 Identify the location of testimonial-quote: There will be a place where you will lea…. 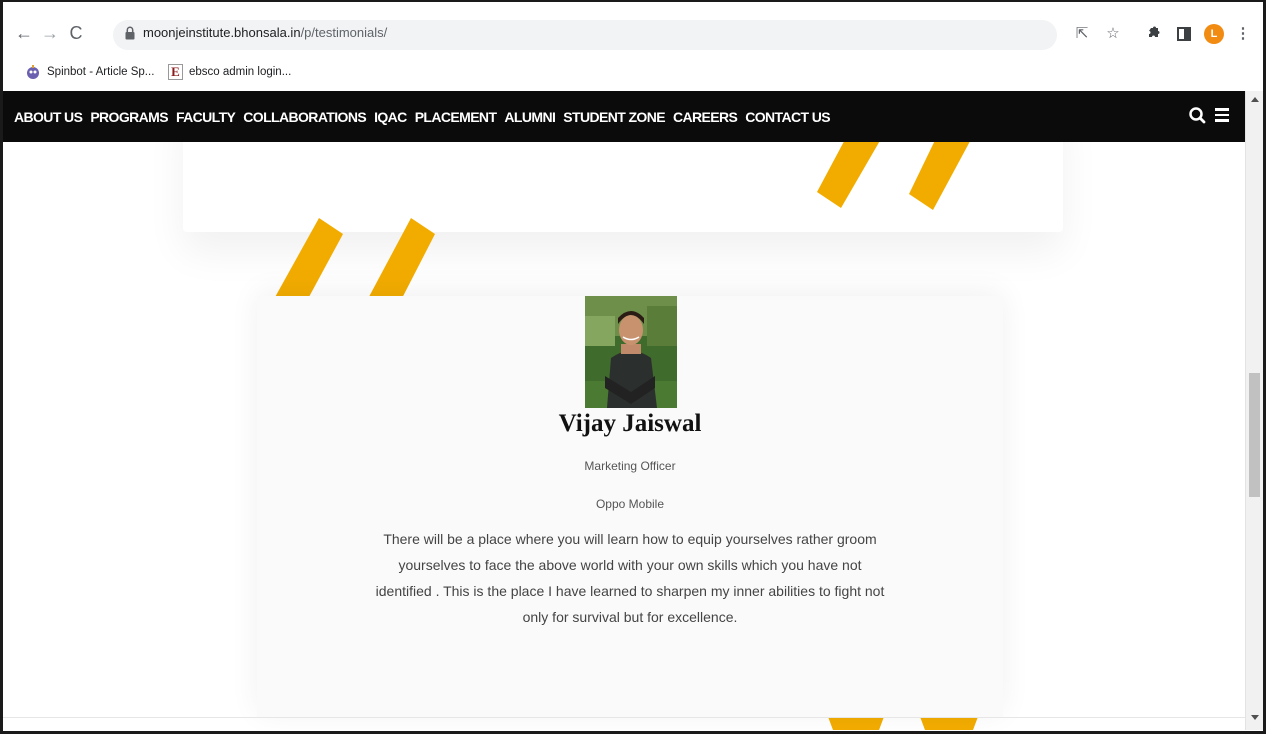
(630, 578).